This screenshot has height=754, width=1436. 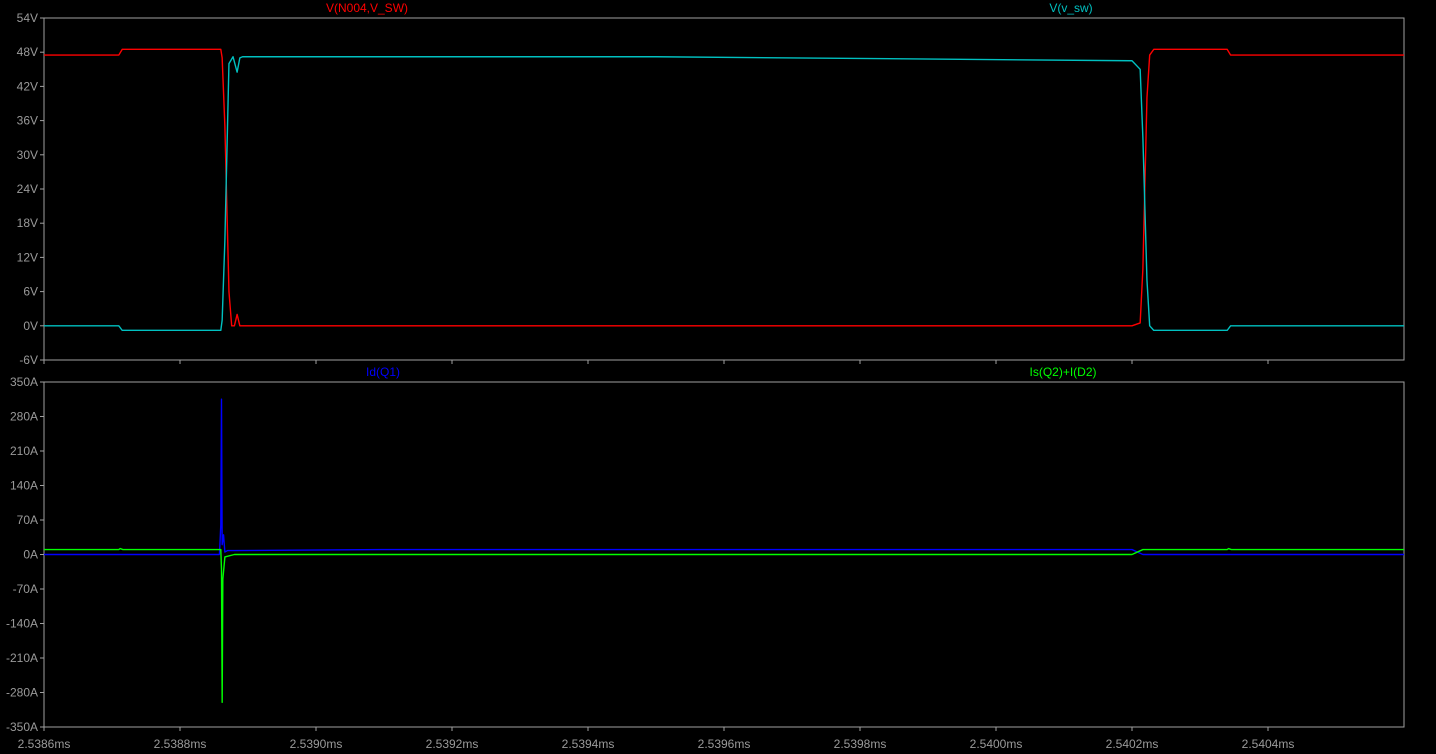 I want to click on y-tick-label: 54V, so click(x=27, y=18).